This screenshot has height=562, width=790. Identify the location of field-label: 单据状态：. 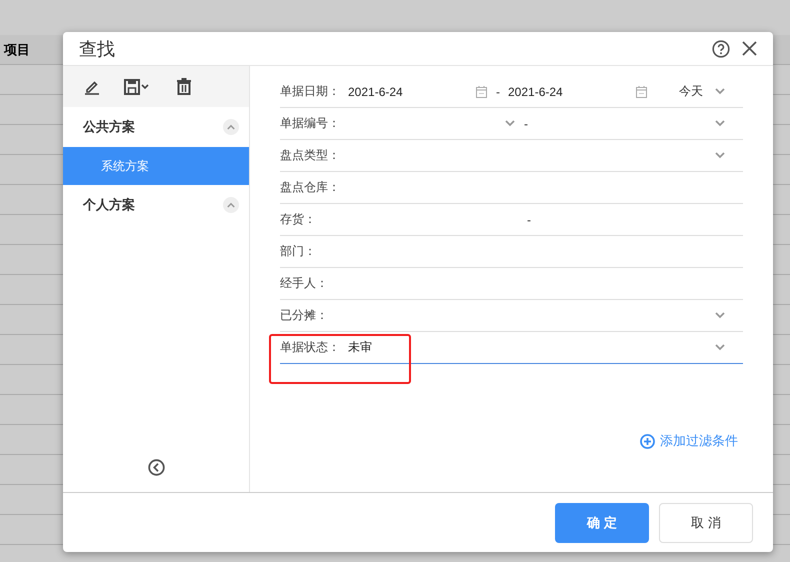
(310, 347).